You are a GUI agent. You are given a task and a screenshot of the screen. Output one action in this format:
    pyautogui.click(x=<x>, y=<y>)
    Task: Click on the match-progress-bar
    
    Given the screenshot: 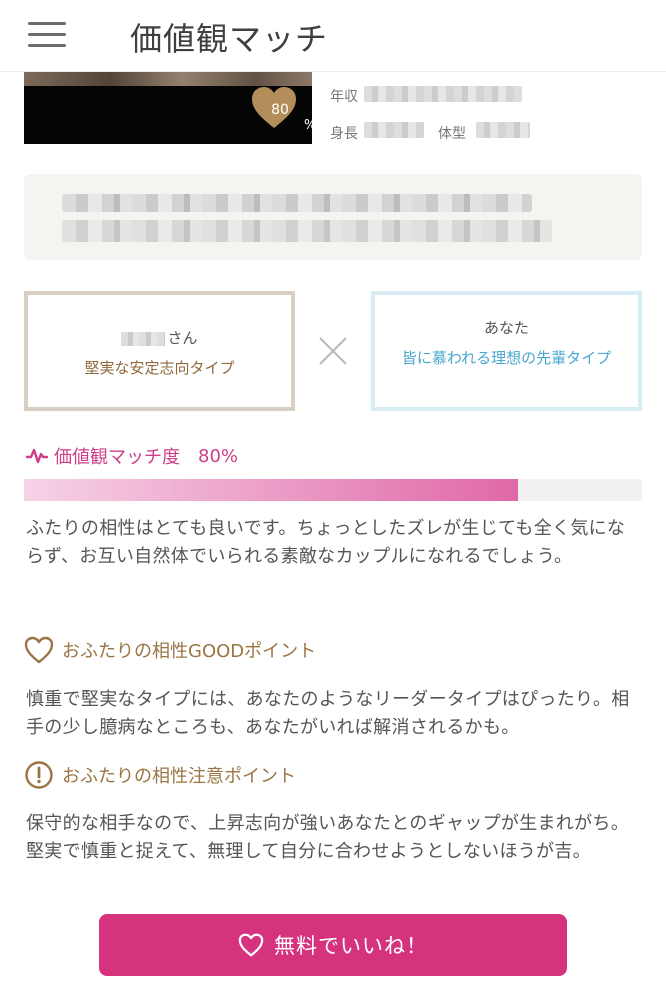 What is the action you would take?
    pyautogui.click(x=333, y=490)
    